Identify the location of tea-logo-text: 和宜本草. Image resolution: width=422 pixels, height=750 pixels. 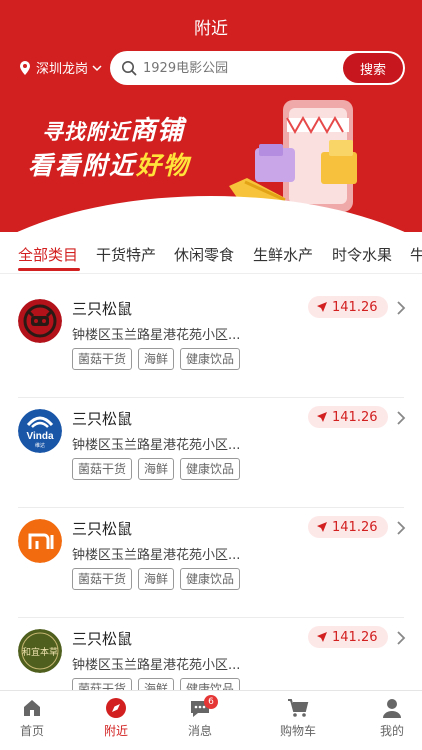
(40, 652).